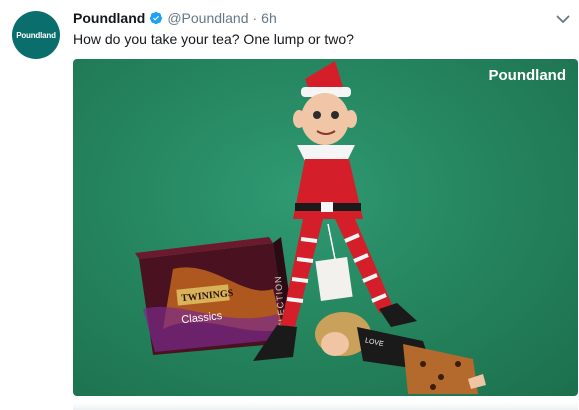  What do you see at coordinates (563, 19) in the screenshot?
I see `chevron-down-icon` at bounding box center [563, 19].